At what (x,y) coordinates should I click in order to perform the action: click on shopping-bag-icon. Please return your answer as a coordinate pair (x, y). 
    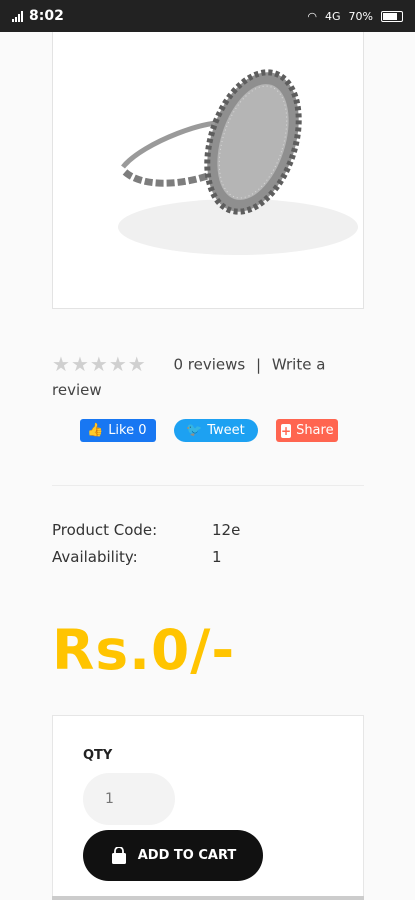
    Looking at the image, I should click on (118, 855).